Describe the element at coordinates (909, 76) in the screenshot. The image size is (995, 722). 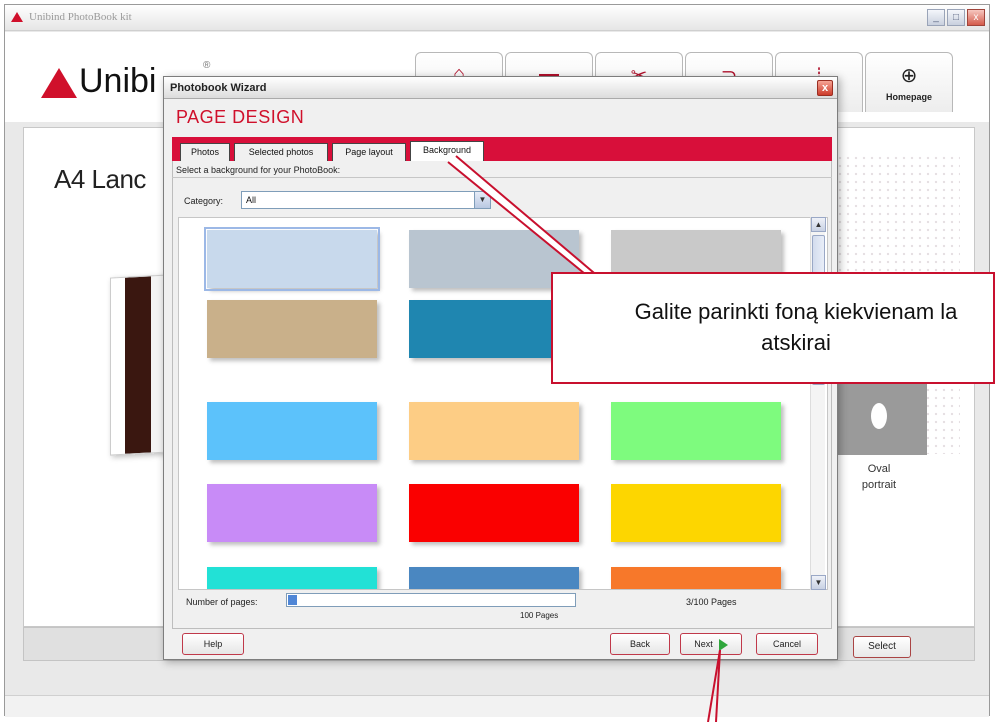
I see `globe-icon: ⊕` at that location.